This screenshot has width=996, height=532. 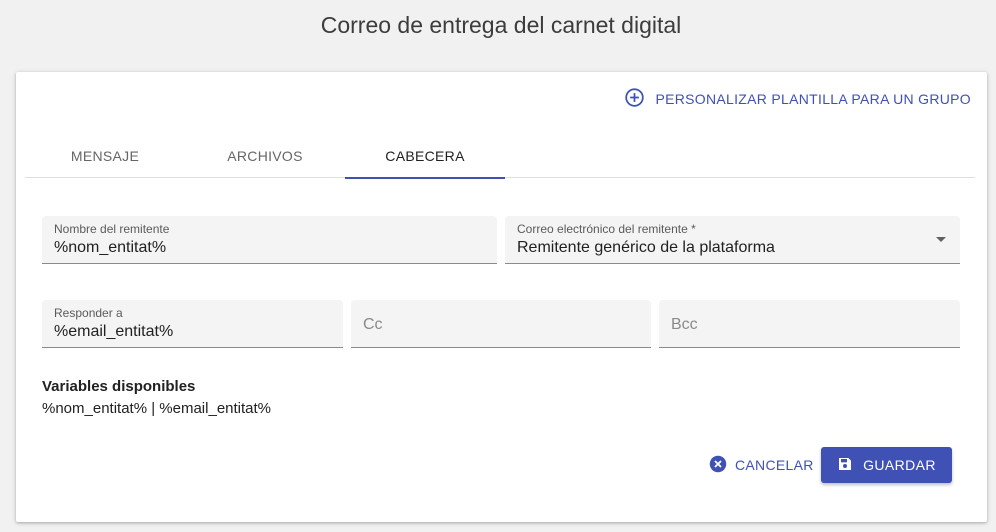 I want to click on bcc-field: Bcc, so click(x=809, y=324).